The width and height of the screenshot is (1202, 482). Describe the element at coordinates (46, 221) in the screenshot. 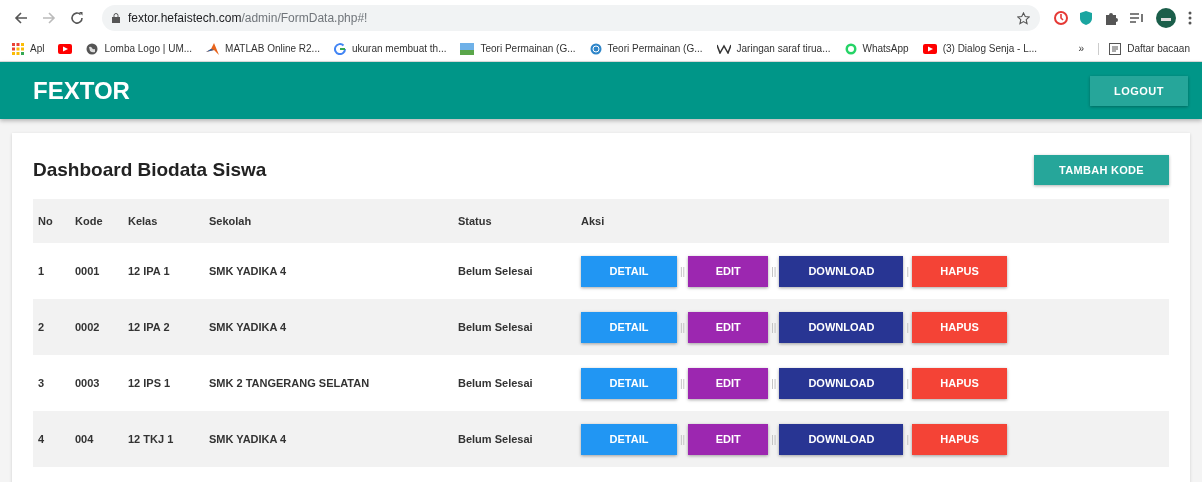

I see `column-header: No` at that location.